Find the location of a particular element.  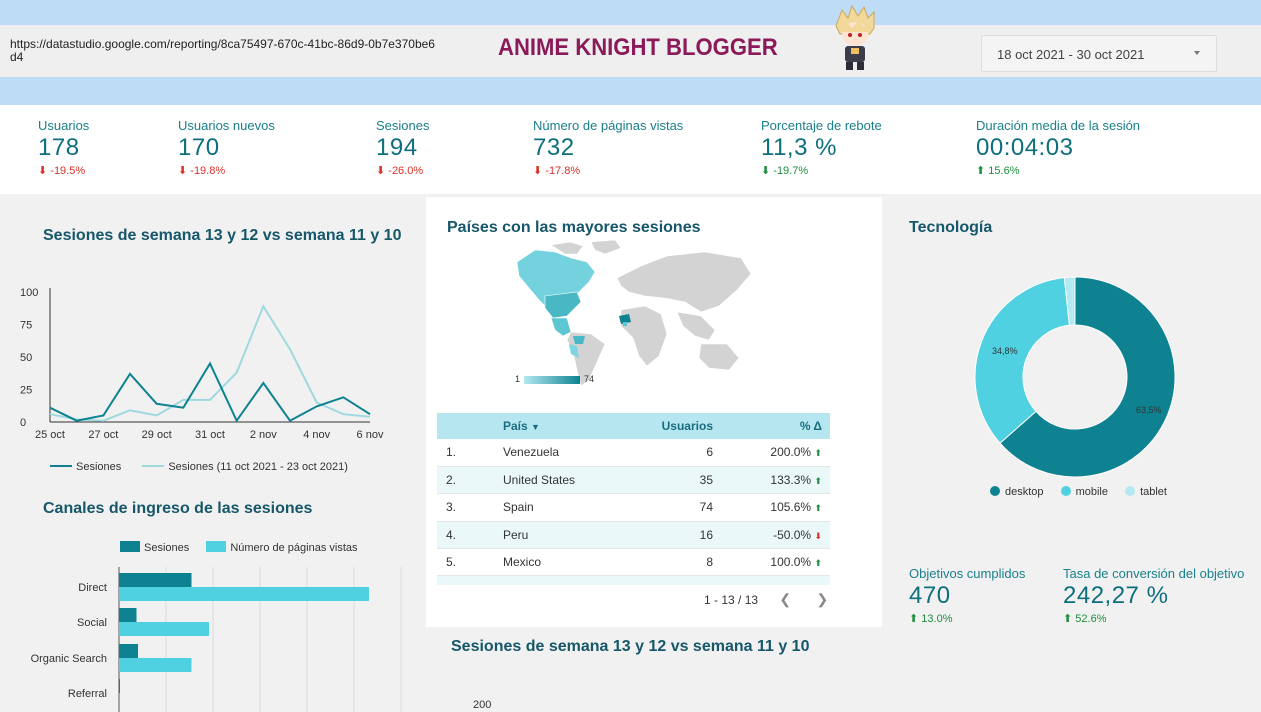

row-delta: -75.0% ⬇ is located at coordinates (771, 580).